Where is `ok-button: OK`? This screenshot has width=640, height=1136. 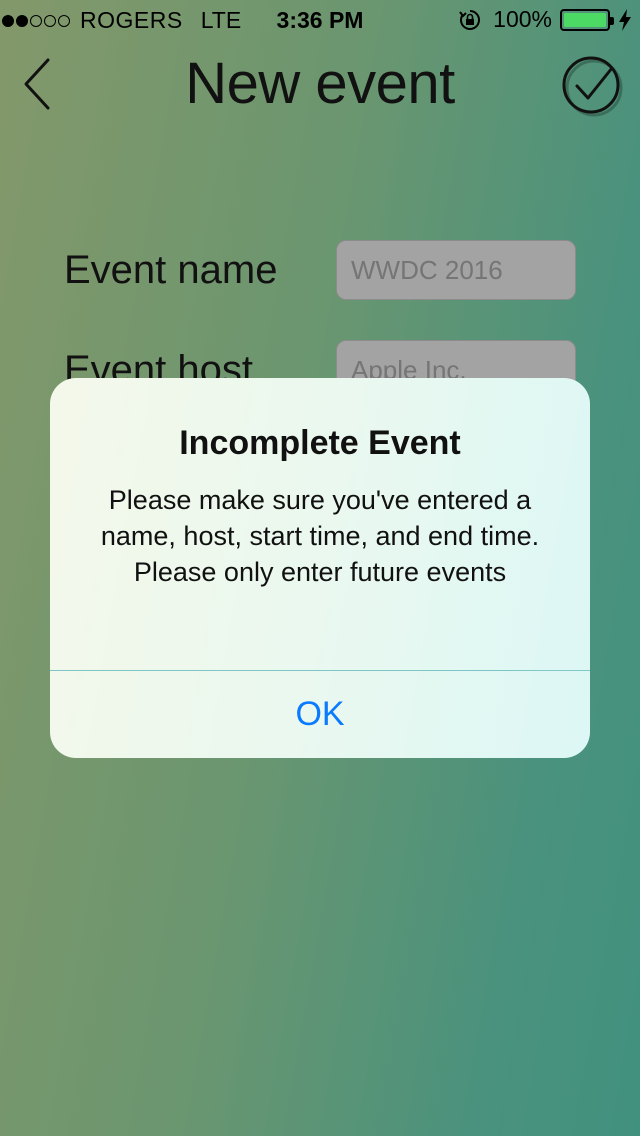
ok-button: OK is located at coordinates (320, 714).